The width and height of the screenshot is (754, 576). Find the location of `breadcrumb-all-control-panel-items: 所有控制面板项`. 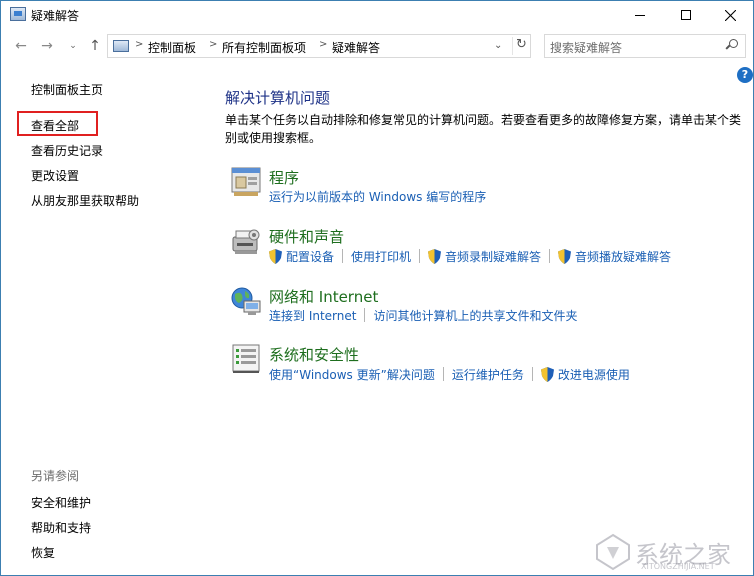

breadcrumb-all-control-panel-items: 所有控制面板项 is located at coordinates (264, 47).